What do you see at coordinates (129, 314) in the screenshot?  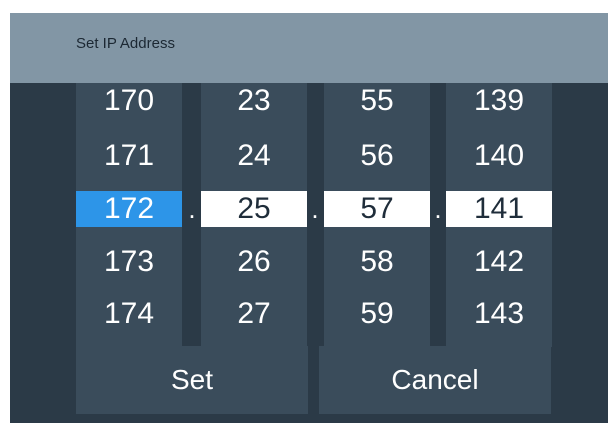 I see `octet-1-option: 174` at bounding box center [129, 314].